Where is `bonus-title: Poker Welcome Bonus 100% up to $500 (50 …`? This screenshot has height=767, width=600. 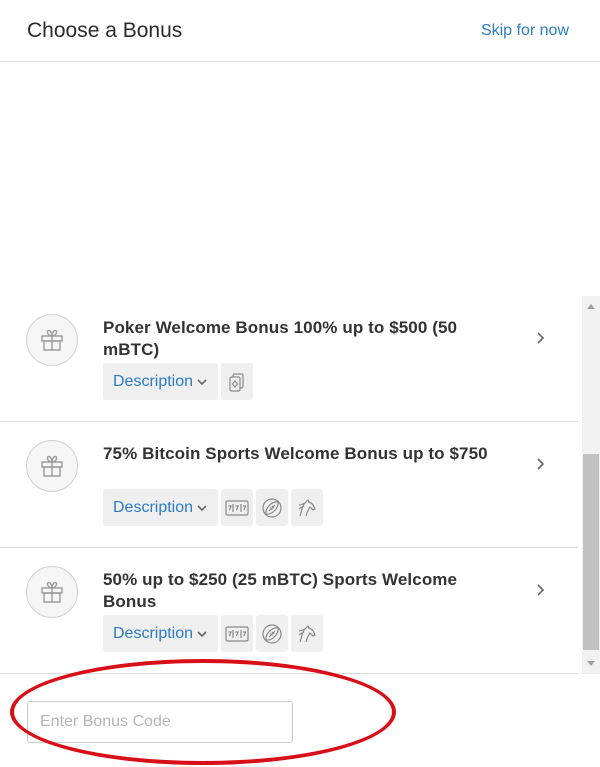
bonus-title: Poker Welcome Bonus 100% up to $500 (50 … is located at coordinates (280, 338).